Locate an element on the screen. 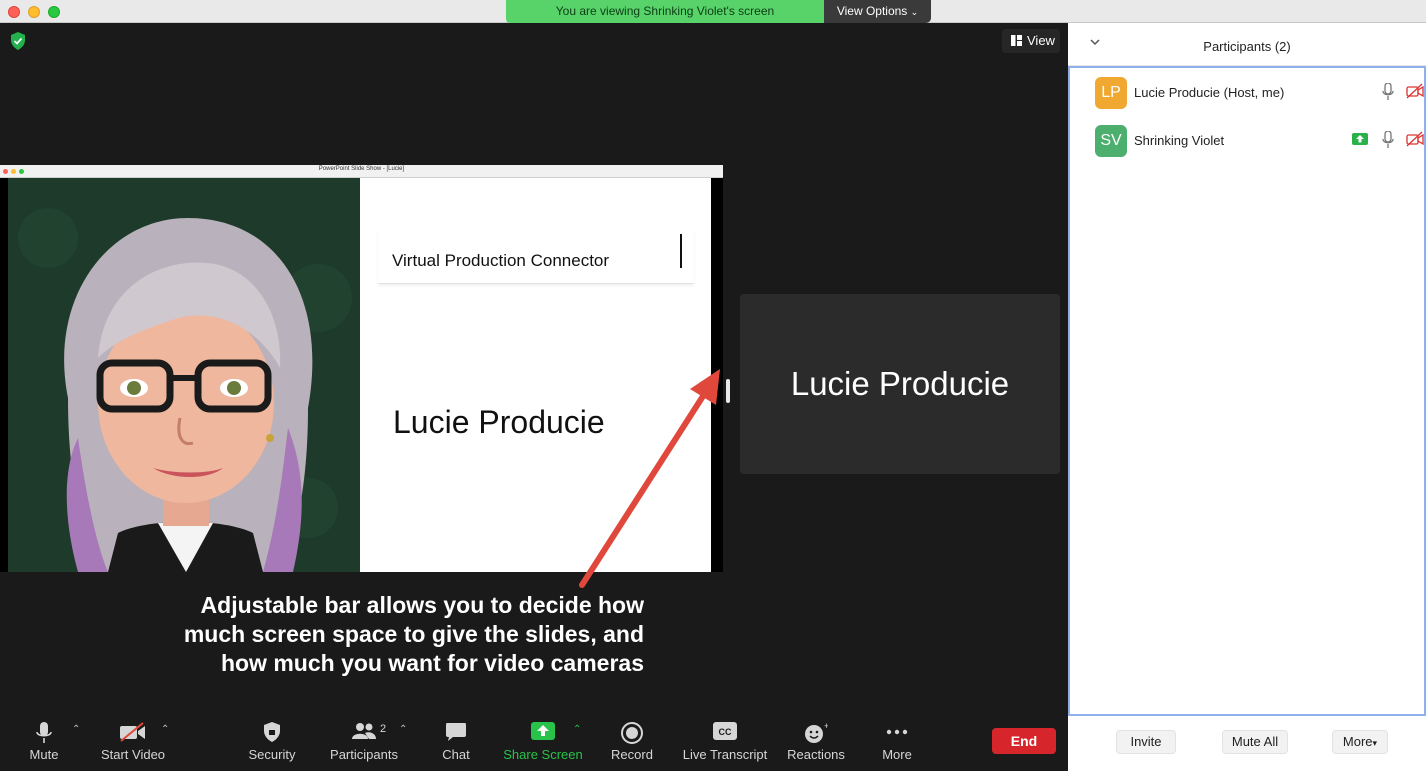 The width and height of the screenshot is (1426, 771). caption-line: Adjustable bar allows you to decide how is located at coordinates (422, 605).